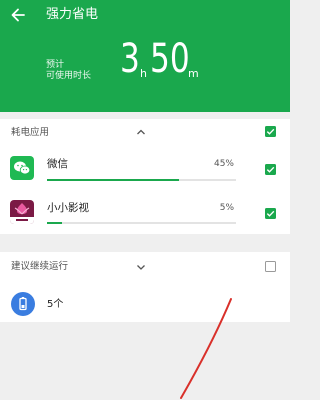 The width and height of the screenshot is (320, 400). What do you see at coordinates (206, 348) in the screenshot?
I see `red-annotation-line` at bounding box center [206, 348].